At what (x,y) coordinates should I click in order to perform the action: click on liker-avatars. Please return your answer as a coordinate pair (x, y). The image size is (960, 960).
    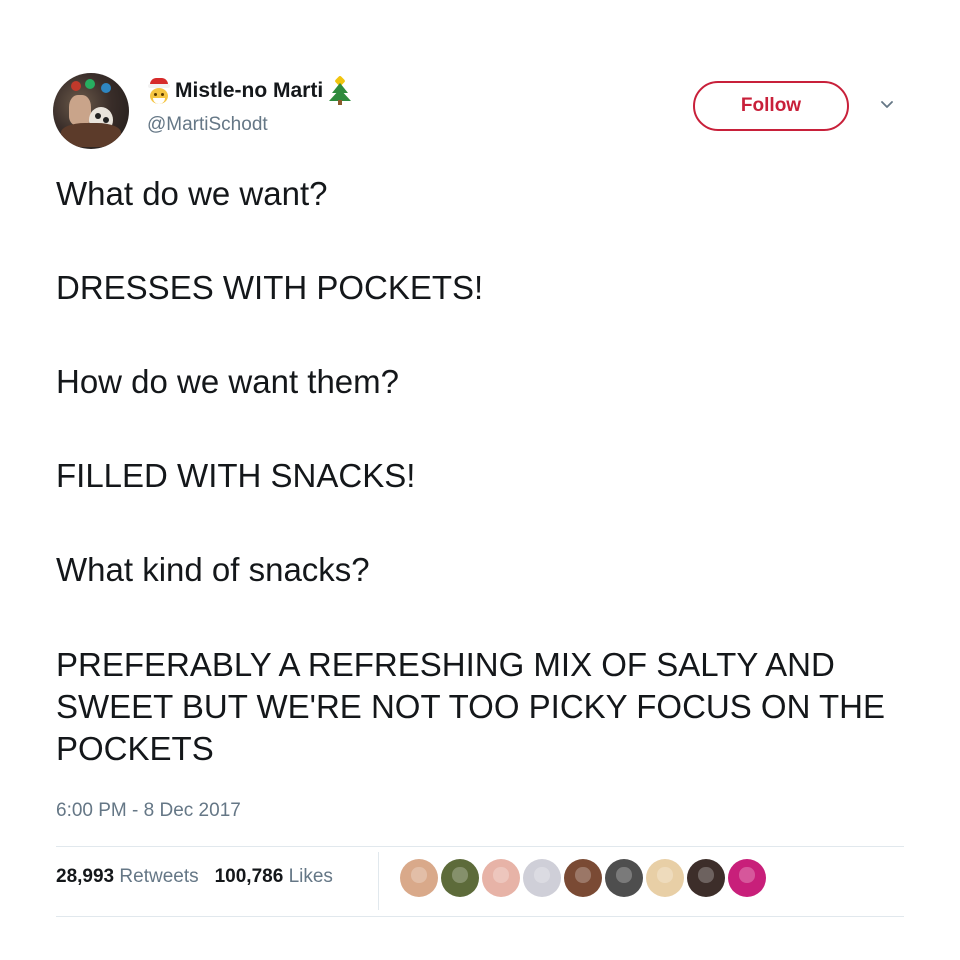
    Looking at the image, I should click on (584, 878).